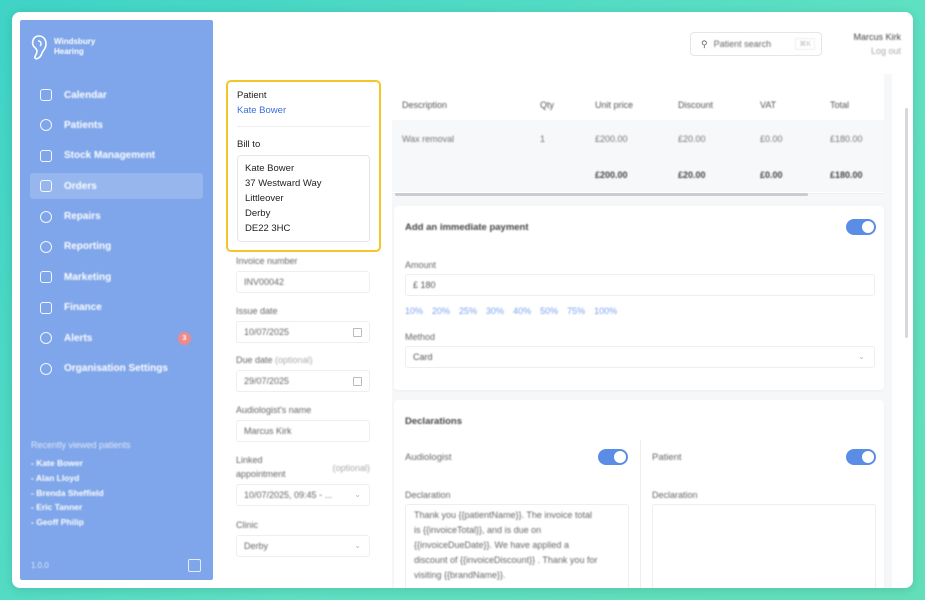 The height and width of the screenshot is (600, 925). Describe the element at coordinates (39, 47) in the screenshot. I see `ear-logo-icon` at that location.